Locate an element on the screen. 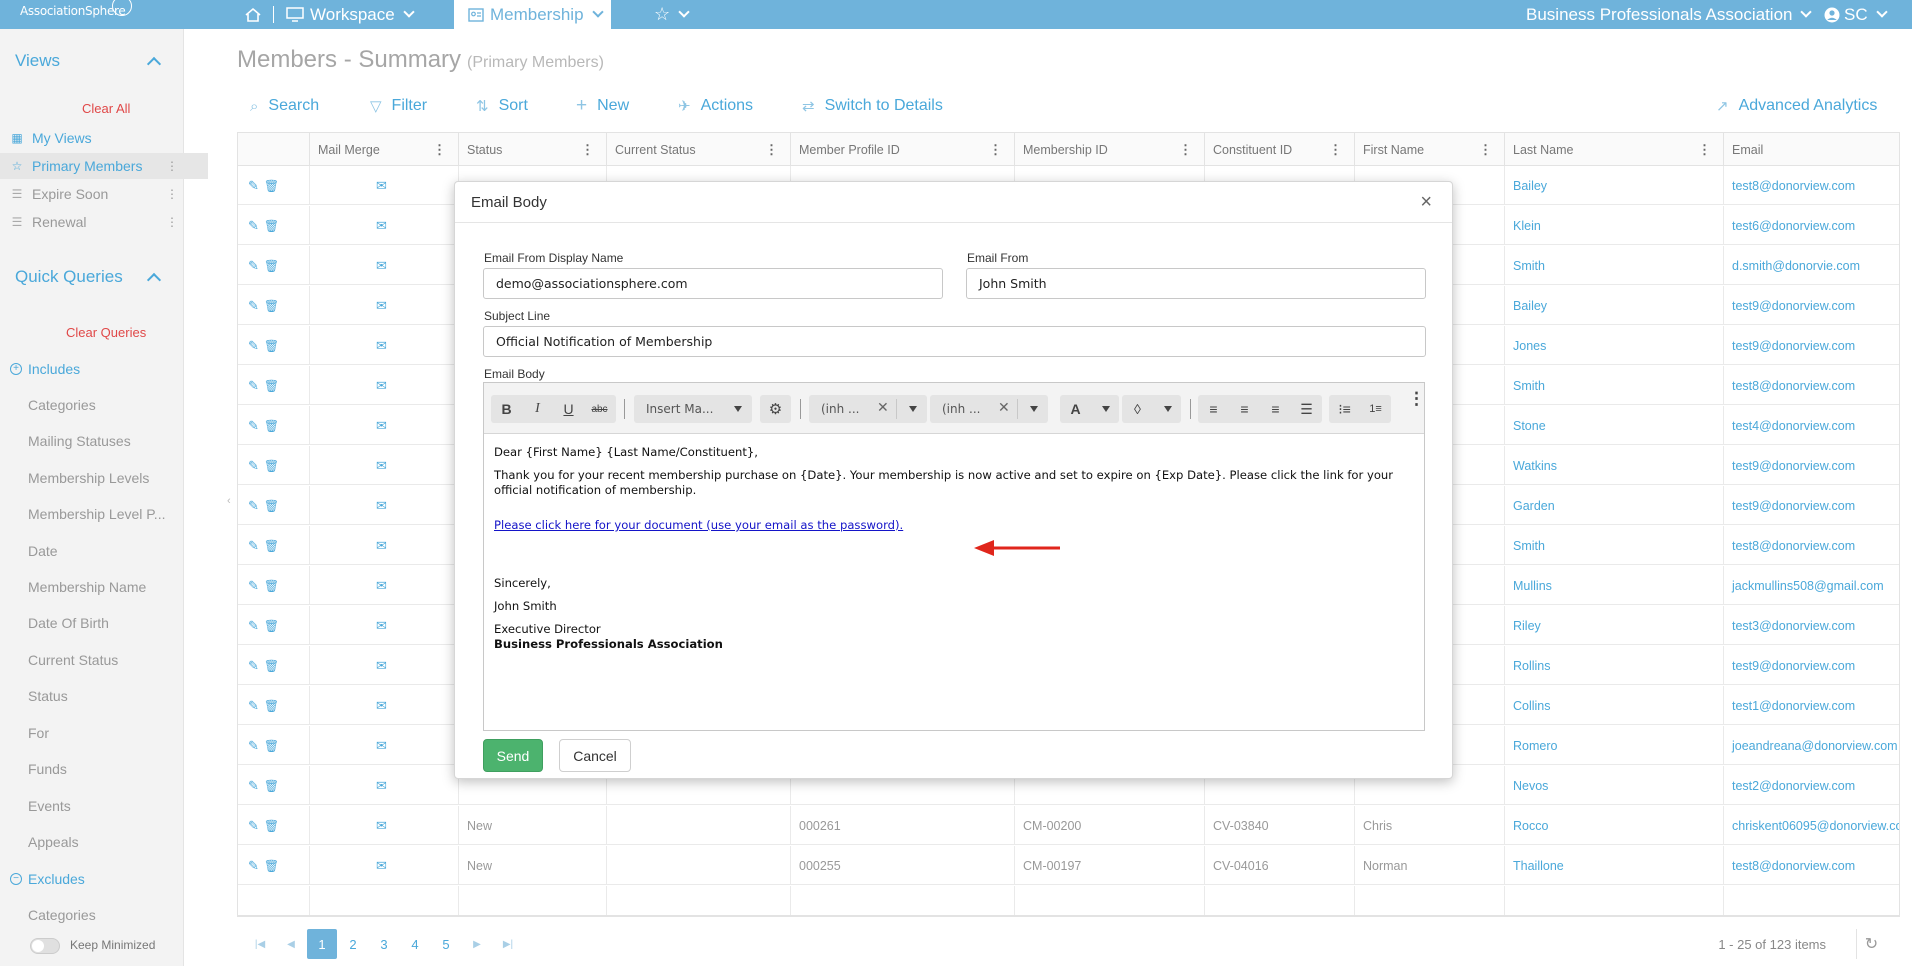 The image size is (1912, 966). table-cell: Watkins is located at coordinates (1614, 465).